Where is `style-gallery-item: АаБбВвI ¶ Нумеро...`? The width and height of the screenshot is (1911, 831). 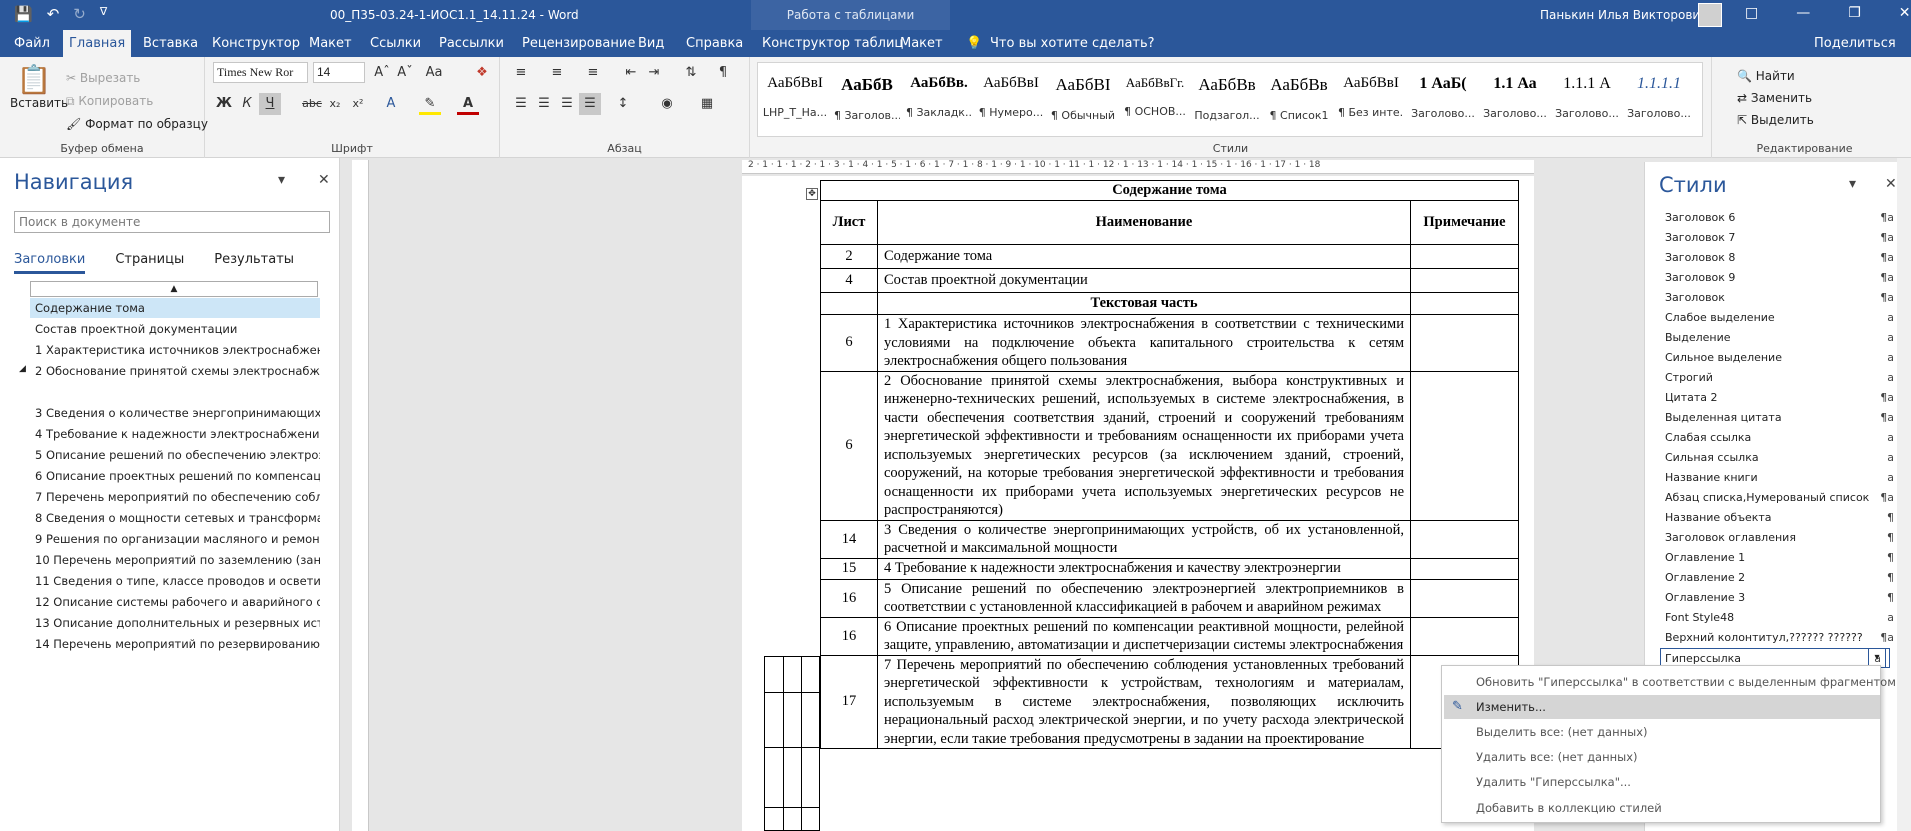 style-gallery-item: АаБбВвI ¶ Нумеро... is located at coordinates (1011, 99).